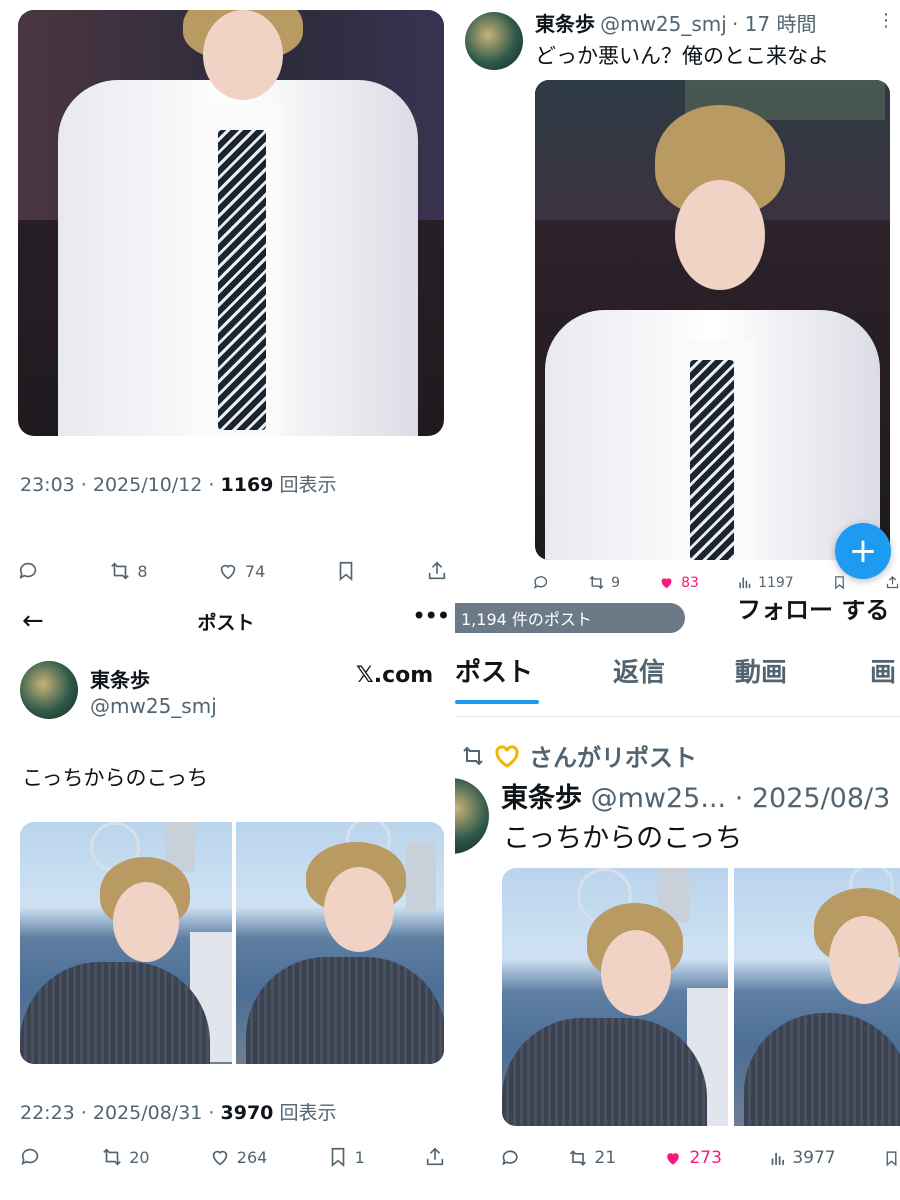  What do you see at coordinates (507, 756) in the screenshot?
I see `heart-hands-icon` at bounding box center [507, 756].